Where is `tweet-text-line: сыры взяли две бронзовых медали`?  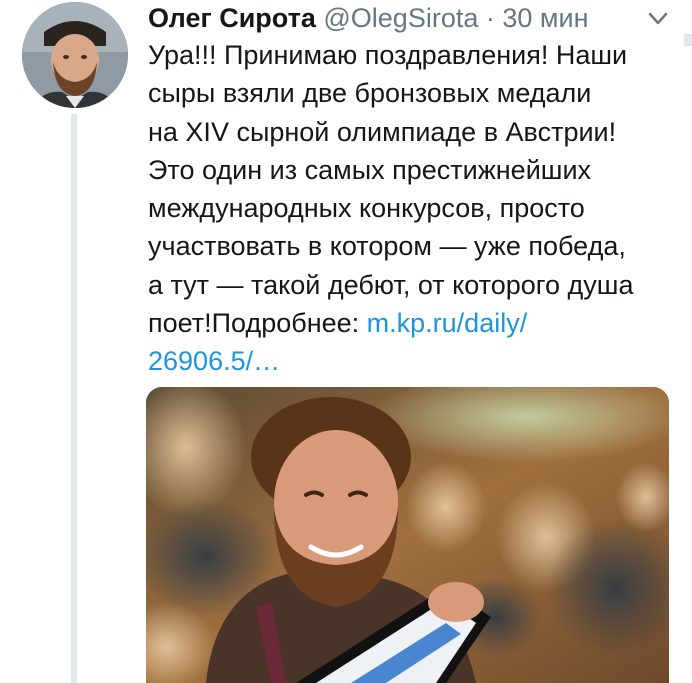
tweet-text-line: сыры взяли две бронзовых медали is located at coordinates (370, 93).